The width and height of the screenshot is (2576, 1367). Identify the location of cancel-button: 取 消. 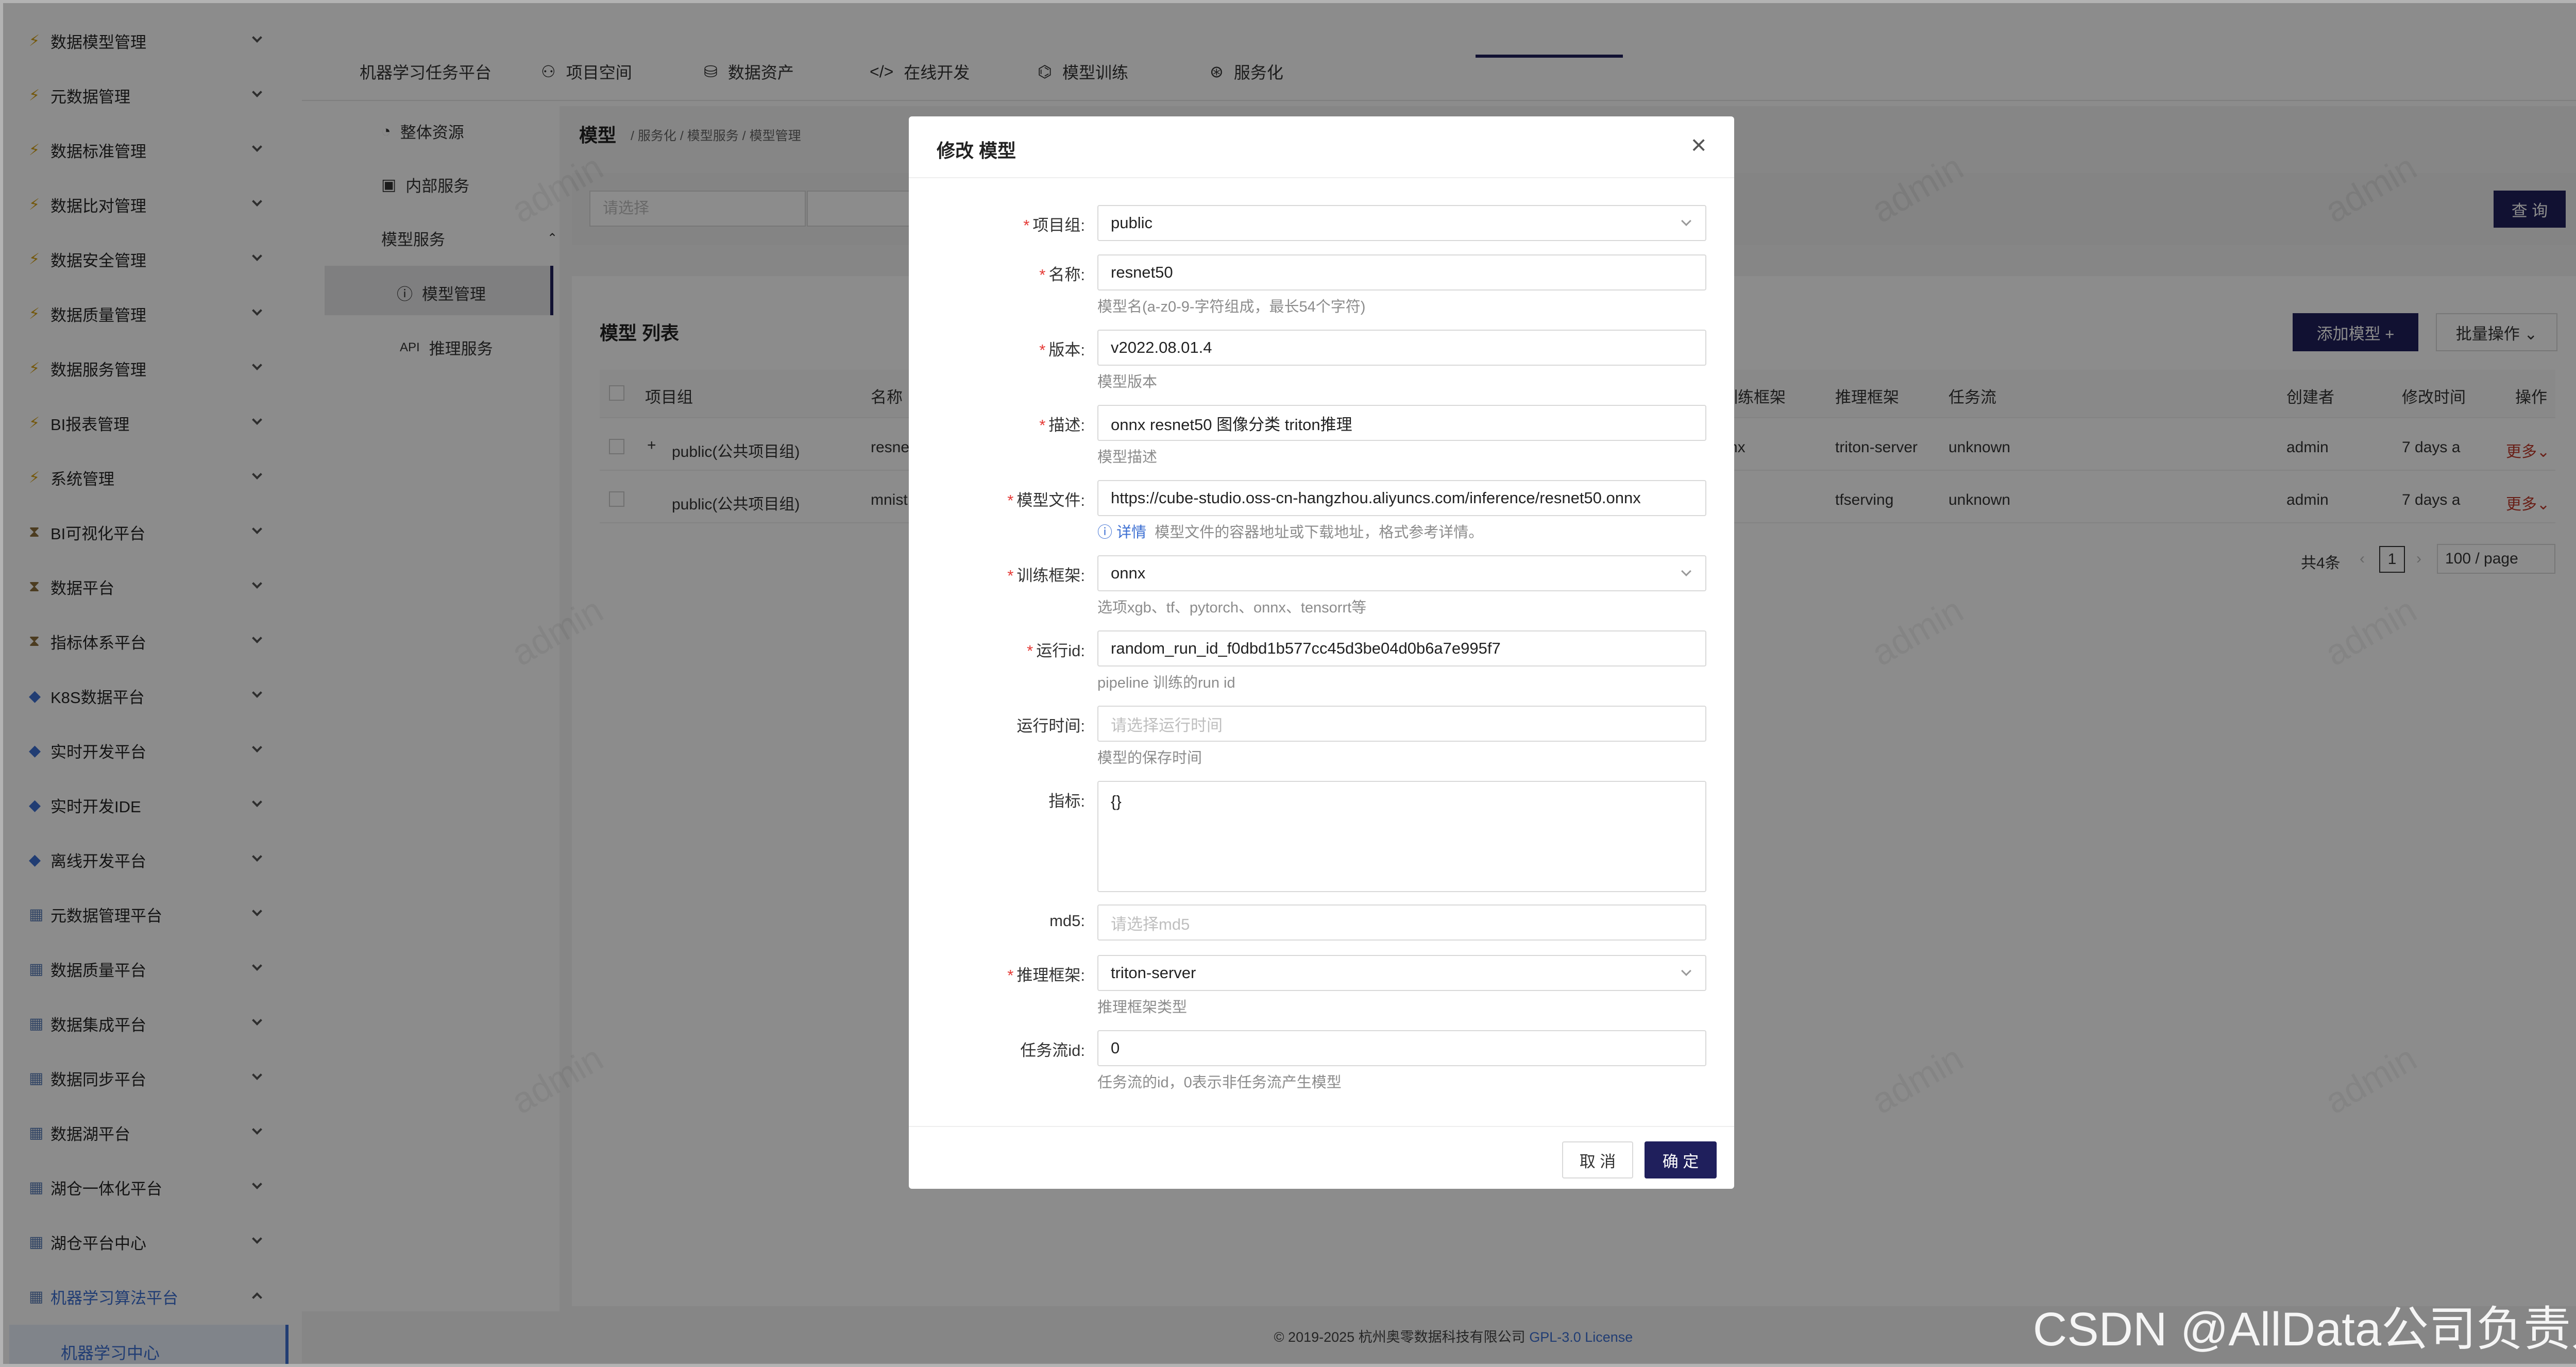
(1597, 1160).